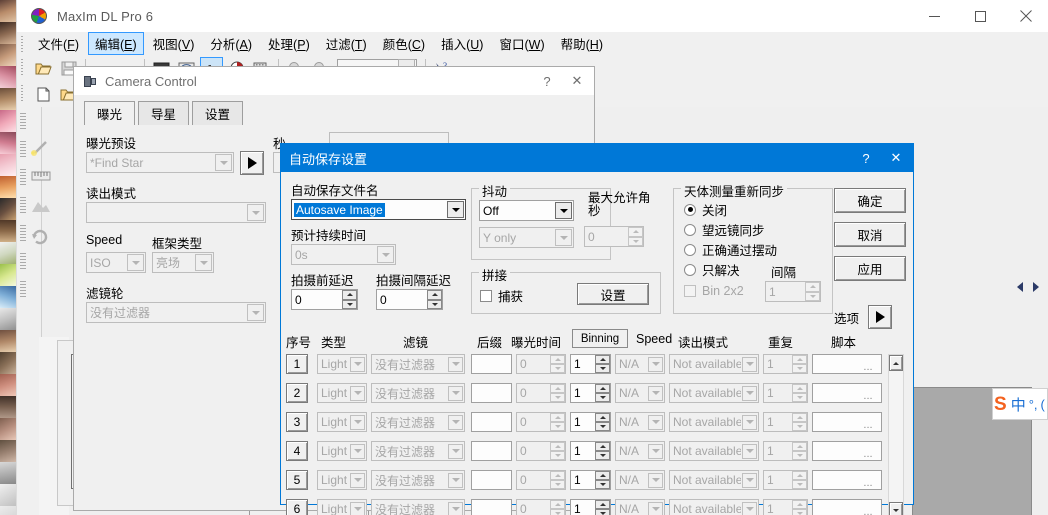 This screenshot has height=515, width=1048. I want to click on row-exposure-spinner: 0, so click(541, 451).